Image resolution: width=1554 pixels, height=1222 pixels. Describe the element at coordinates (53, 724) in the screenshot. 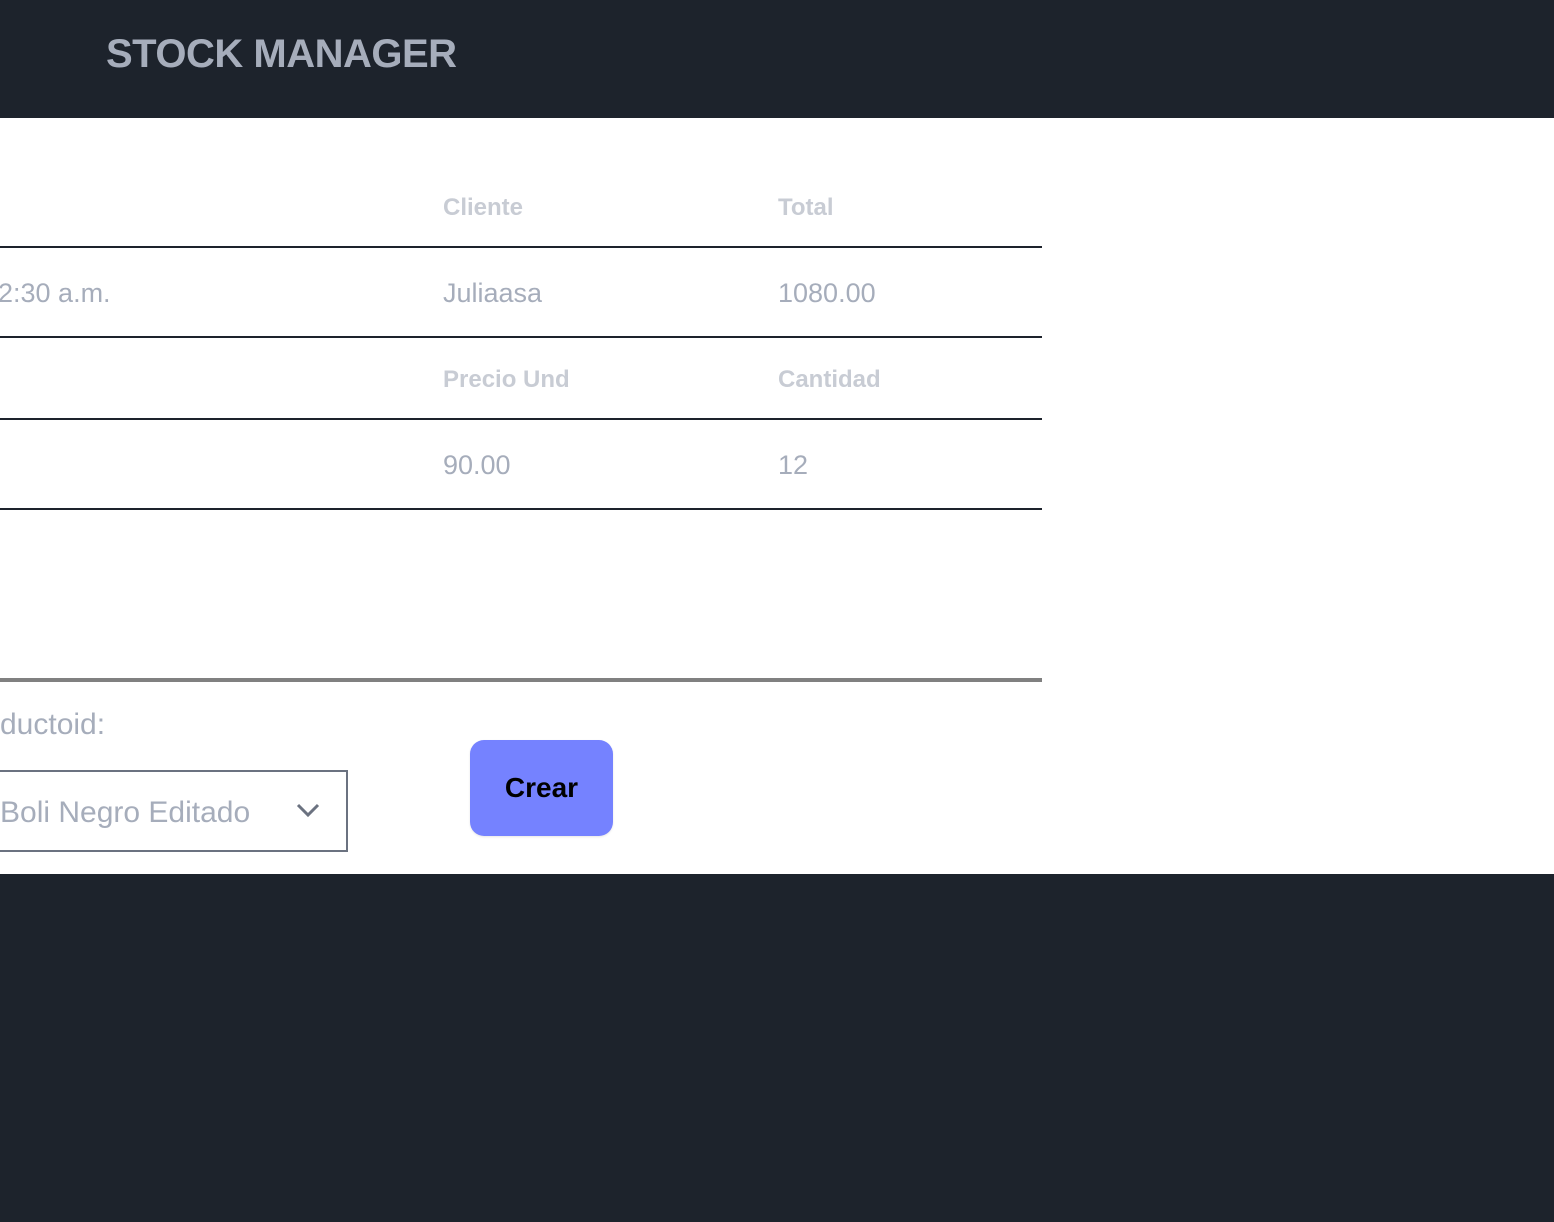

I see `product-label: ductoid:` at that location.